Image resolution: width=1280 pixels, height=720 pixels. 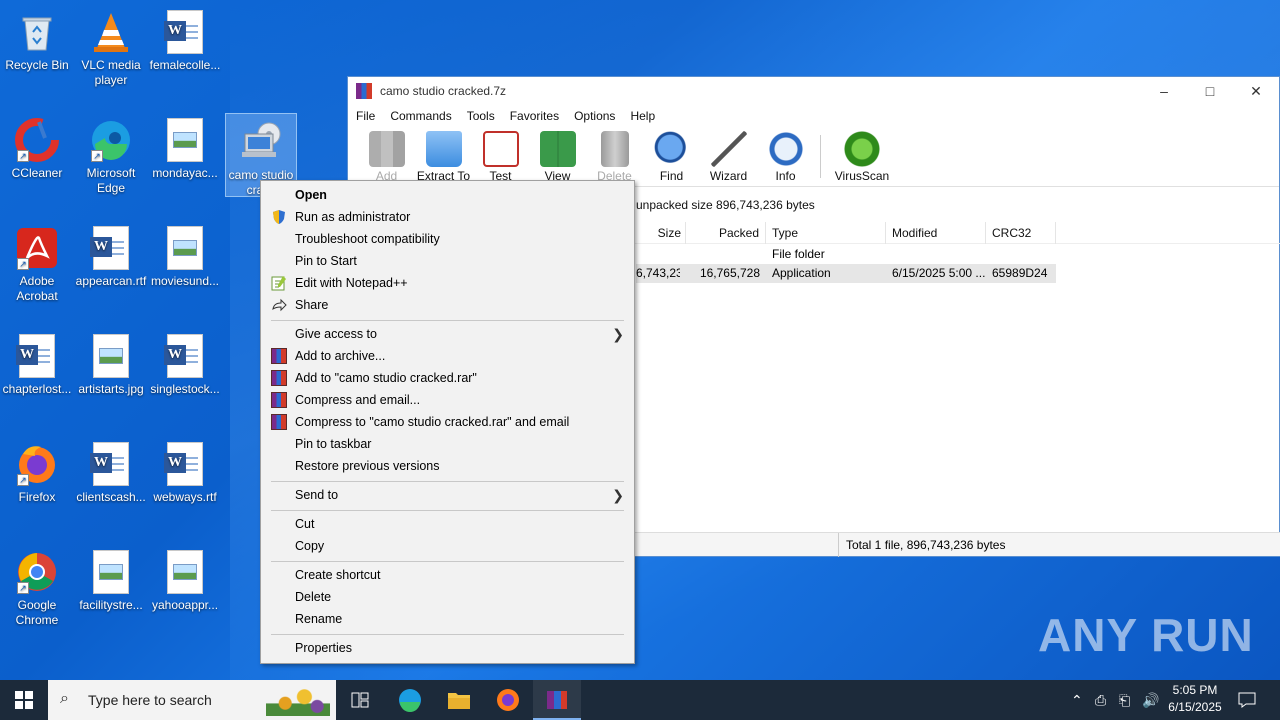 What do you see at coordinates (279, 283) in the screenshot?
I see `notepadpp-icon` at bounding box center [279, 283].